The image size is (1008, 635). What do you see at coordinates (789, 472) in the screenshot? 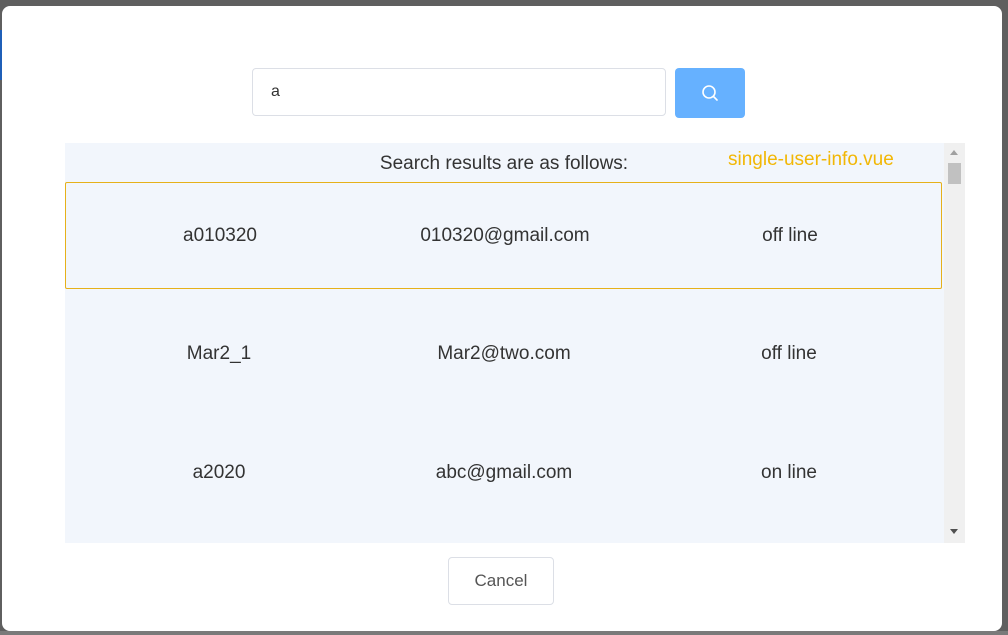
I see `result-status: on line` at bounding box center [789, 472].